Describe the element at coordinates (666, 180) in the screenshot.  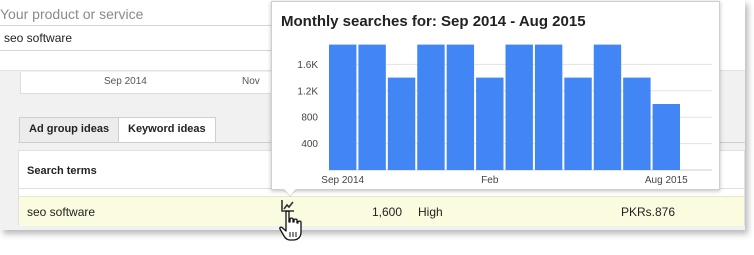
I see `x-tick-label: Aug 2015` at that location.